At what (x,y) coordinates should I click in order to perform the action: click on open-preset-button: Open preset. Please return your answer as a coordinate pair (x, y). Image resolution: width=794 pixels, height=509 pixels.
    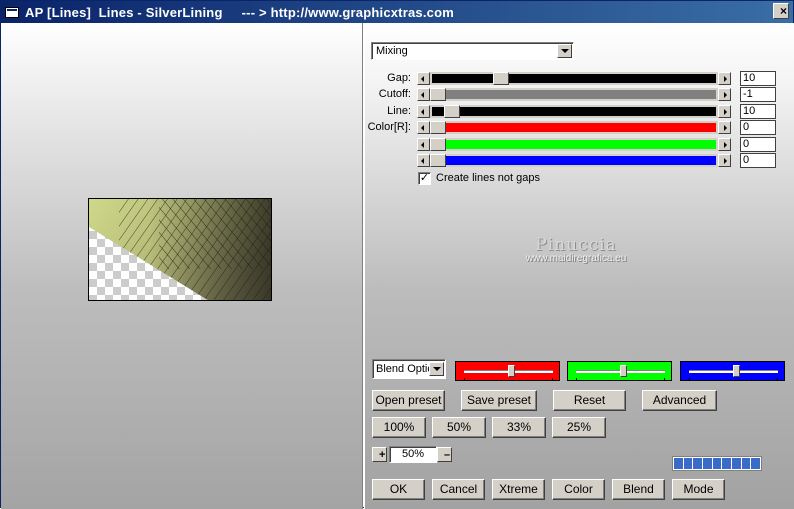
    Looking at the image, I should click on (408, 400).